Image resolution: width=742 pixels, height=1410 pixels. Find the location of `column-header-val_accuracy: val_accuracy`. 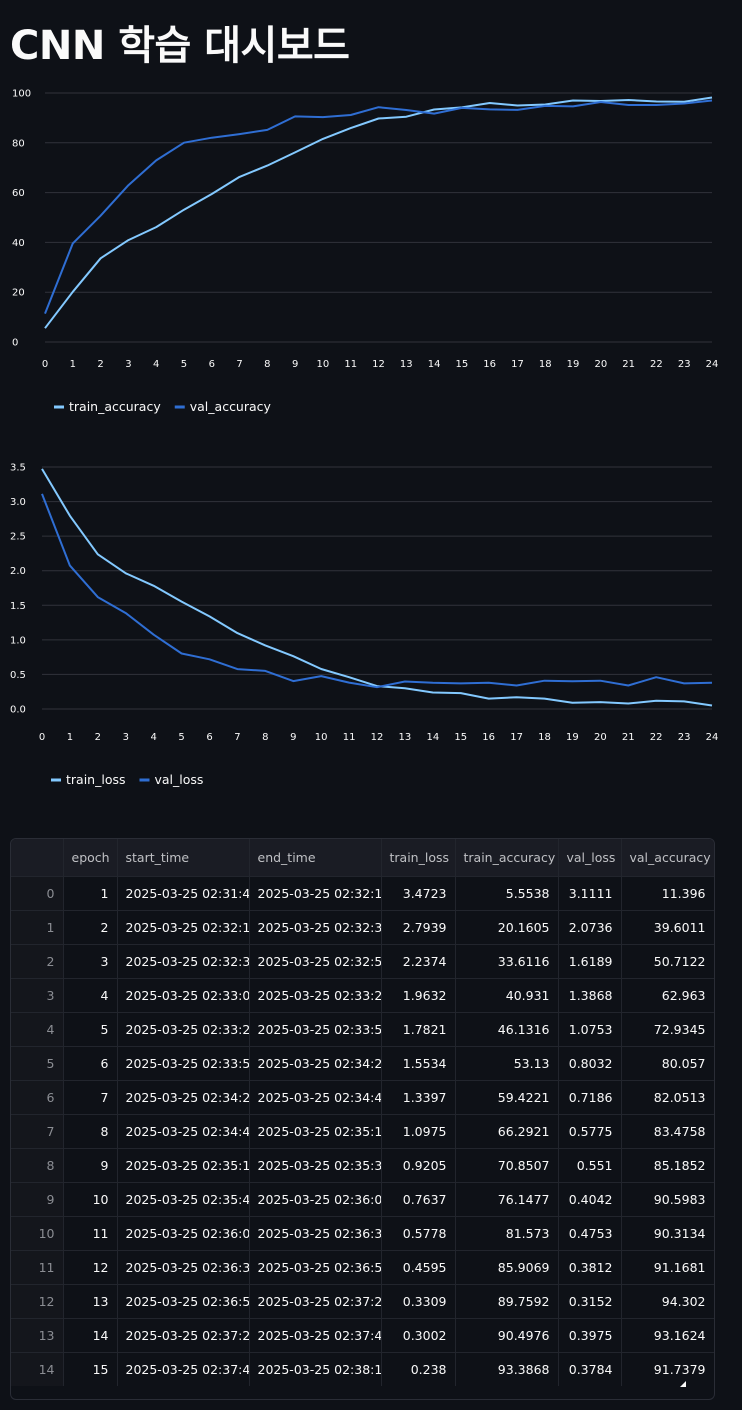

column-header-val_accuracy: val_accuracy is located at coordinates (667, 858).